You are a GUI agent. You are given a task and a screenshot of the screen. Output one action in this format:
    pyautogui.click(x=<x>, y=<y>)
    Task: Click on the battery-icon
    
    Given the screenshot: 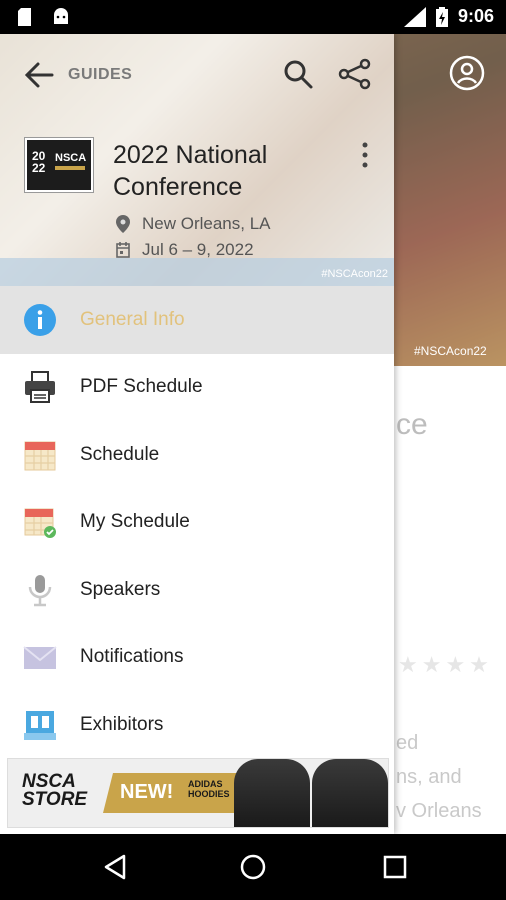 What is the action you would take?
    pyautogui.click(x=441, y=16)
    